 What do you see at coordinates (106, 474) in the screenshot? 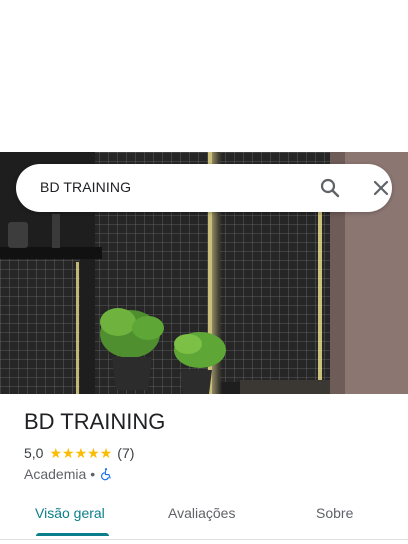
I see `wheelchair-icon` at bounding box center [106, 474].